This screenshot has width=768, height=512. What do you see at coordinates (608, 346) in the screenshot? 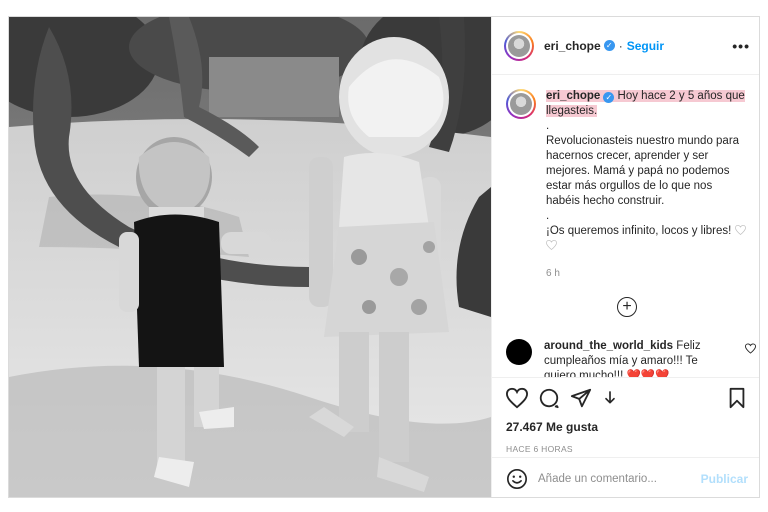
I see `comment-username: around_the_world_kids` at bounding box center [608, 346].